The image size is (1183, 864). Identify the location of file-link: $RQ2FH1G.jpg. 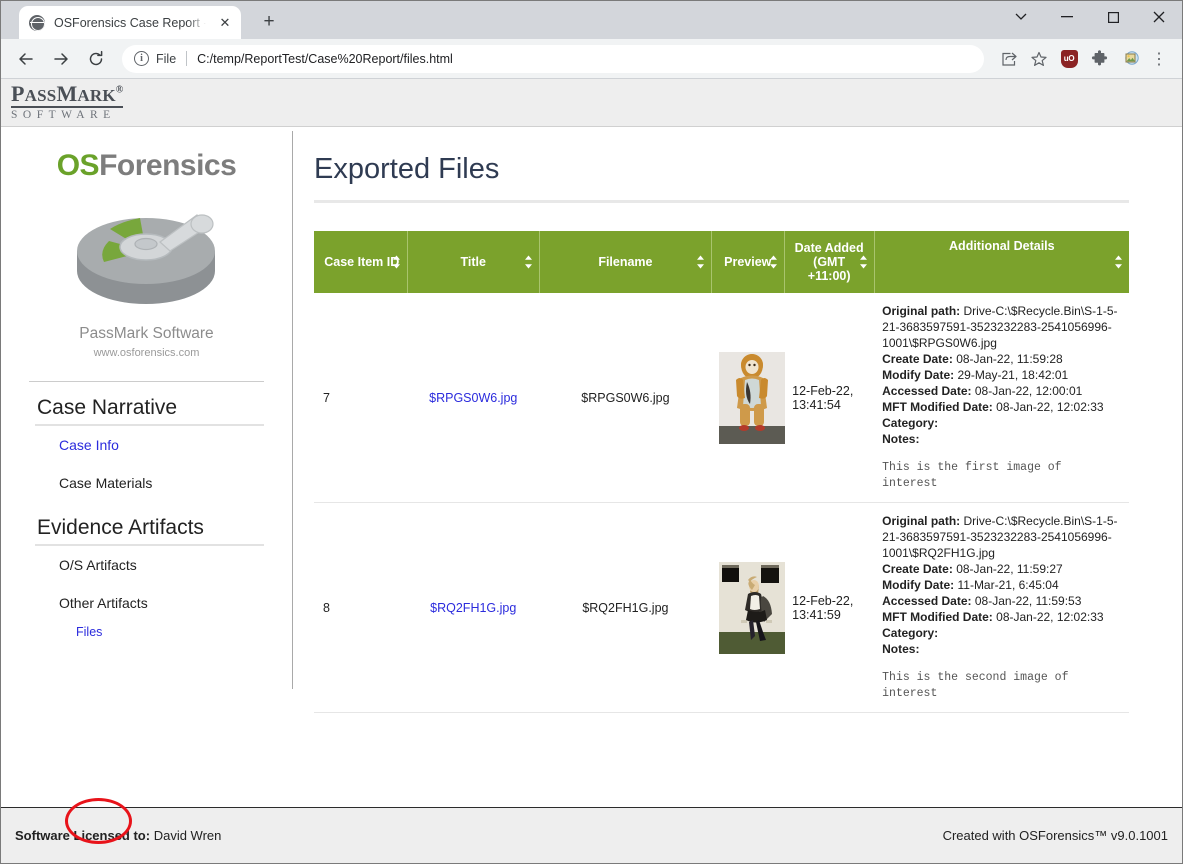
(473, 608).